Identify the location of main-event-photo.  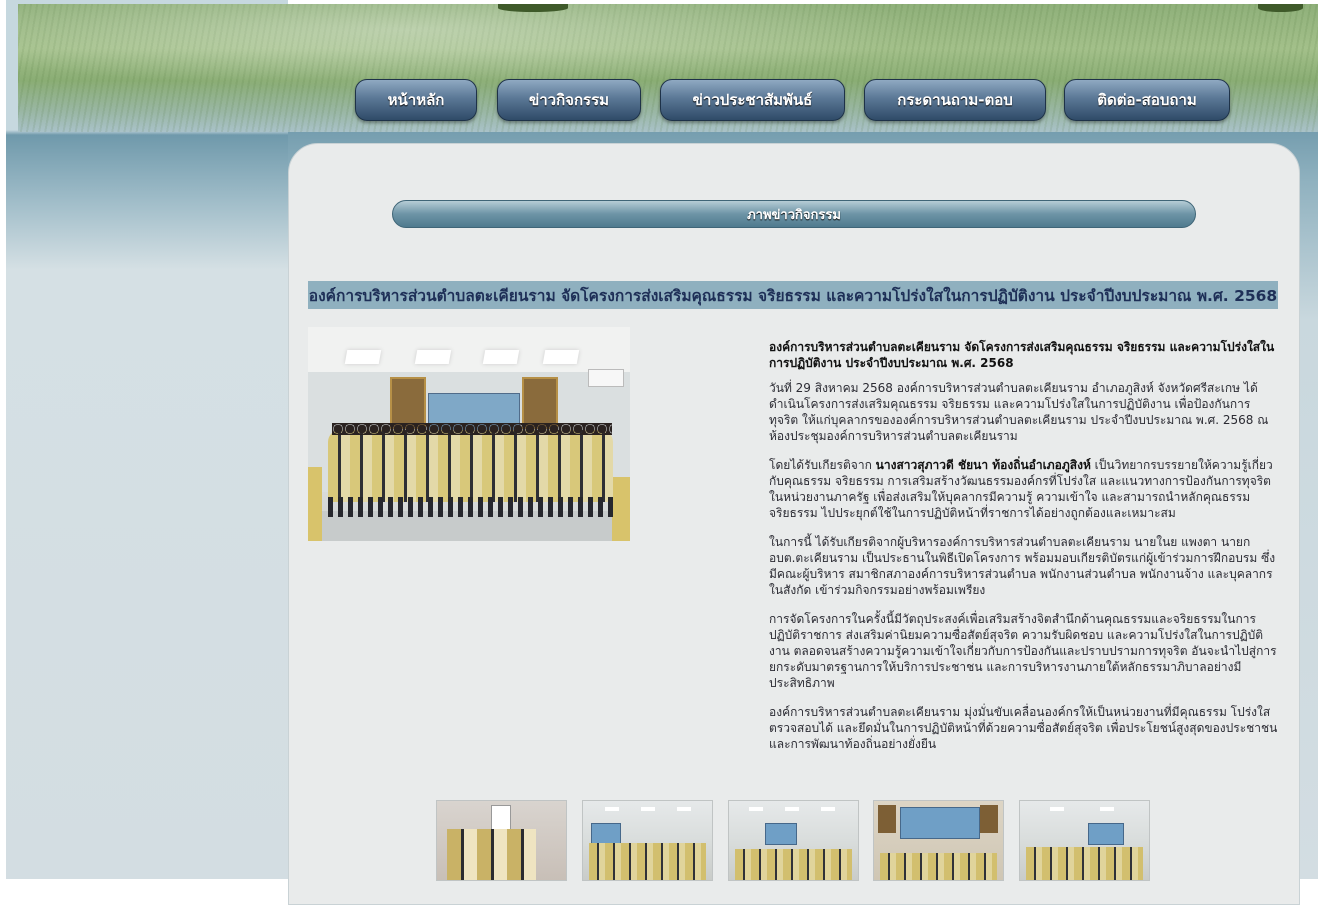
(469, 434).